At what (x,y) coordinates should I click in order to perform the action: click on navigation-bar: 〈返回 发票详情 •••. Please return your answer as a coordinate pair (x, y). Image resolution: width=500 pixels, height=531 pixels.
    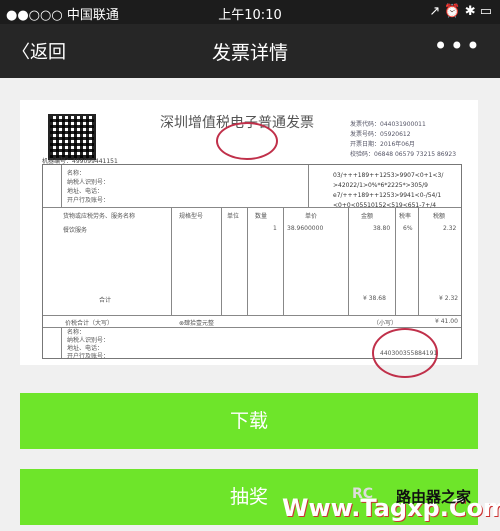
    Looking at the image, I should click on (250, 51).